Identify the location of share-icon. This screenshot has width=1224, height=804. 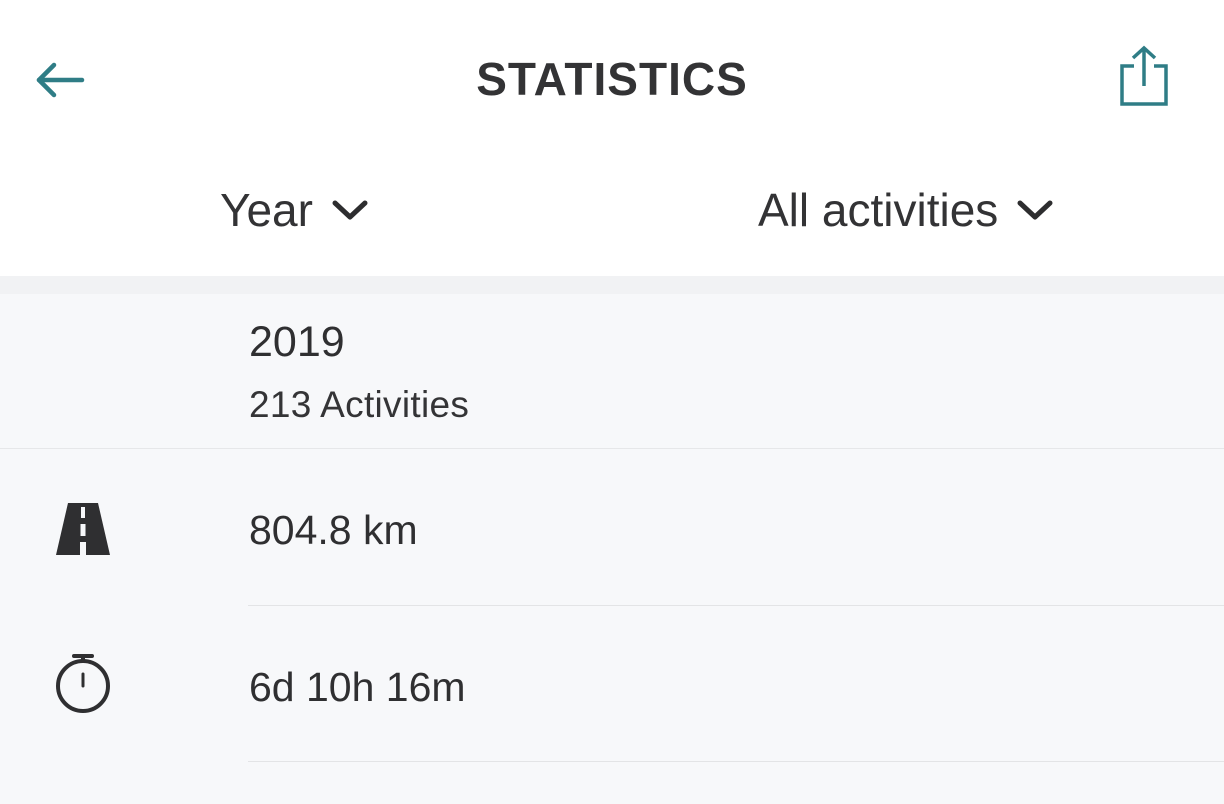
(1144, 75).